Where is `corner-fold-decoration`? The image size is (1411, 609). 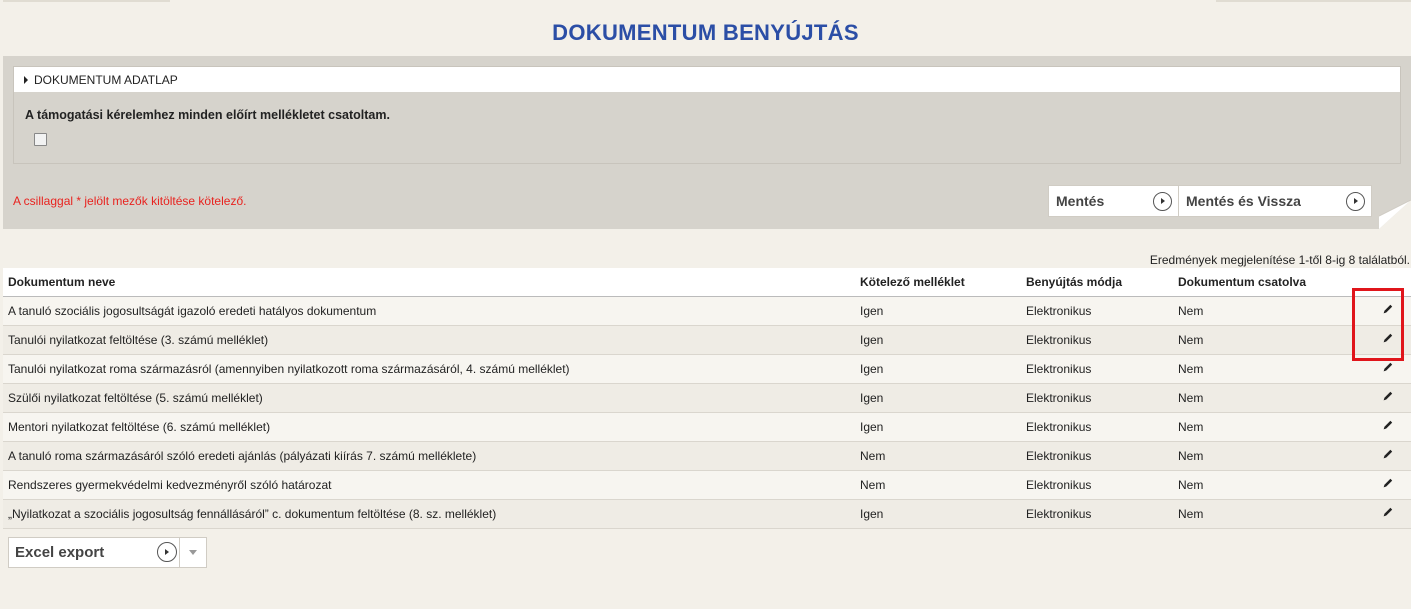 corner-fold-decoration is located at coordinates (1395, 214).